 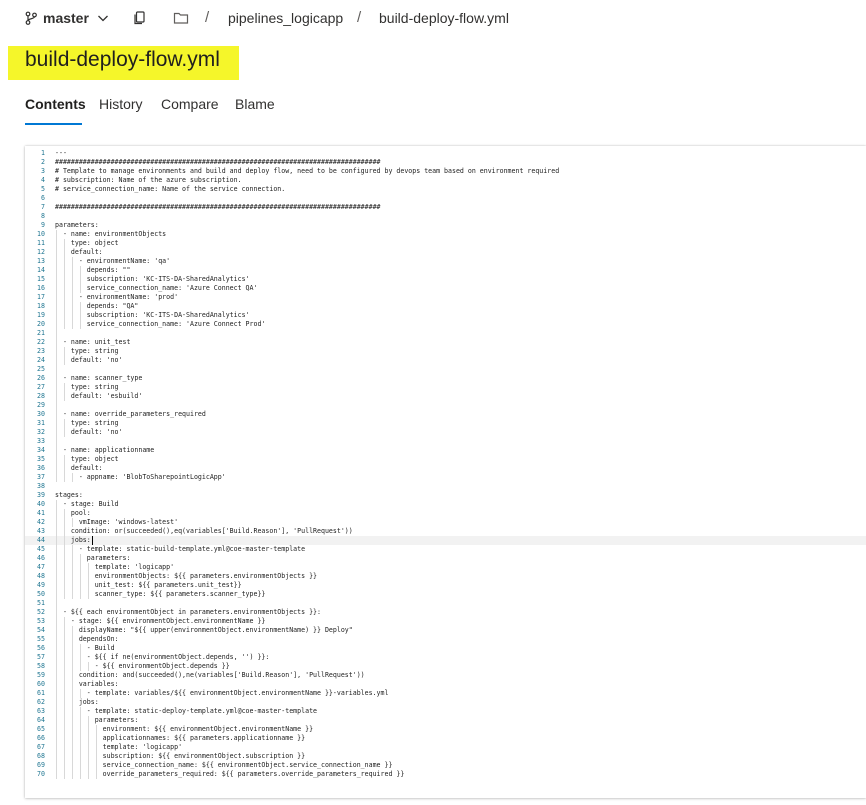 I want to click on code-line: 13 - environmentName: 'qa', so click(x=445, y=261).